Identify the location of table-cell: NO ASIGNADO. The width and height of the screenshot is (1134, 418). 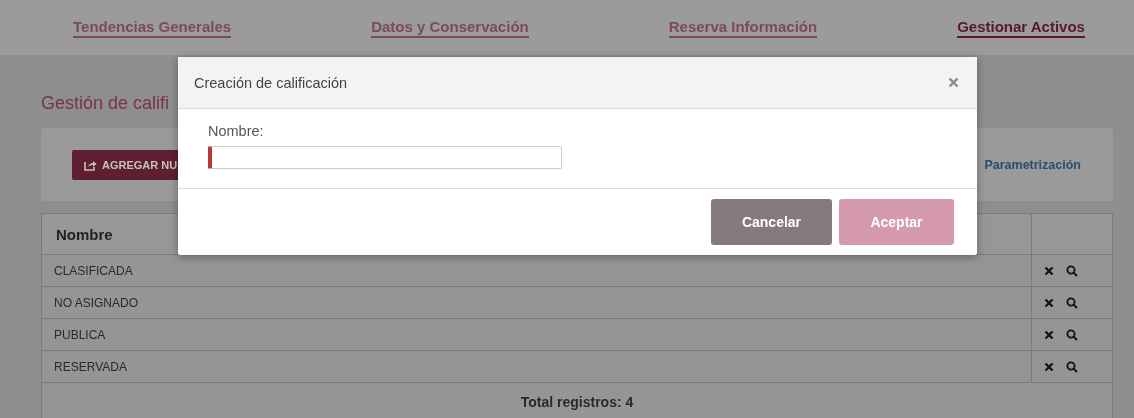
(536, 302).